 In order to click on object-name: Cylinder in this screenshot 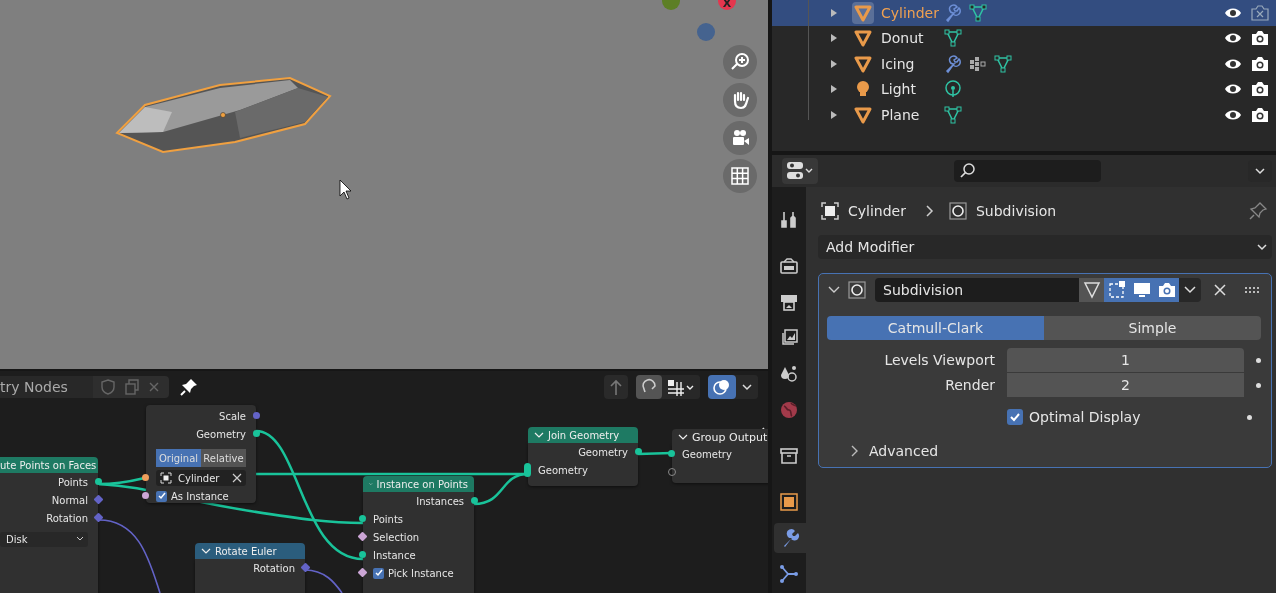, I will do `click(199, 478)`.